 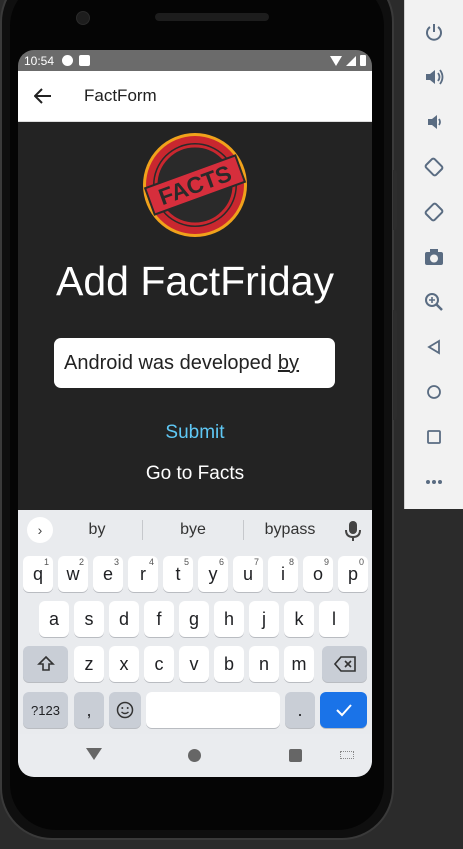 I want to click on chevron-right-icon: ›, so click(x=40, y=530).